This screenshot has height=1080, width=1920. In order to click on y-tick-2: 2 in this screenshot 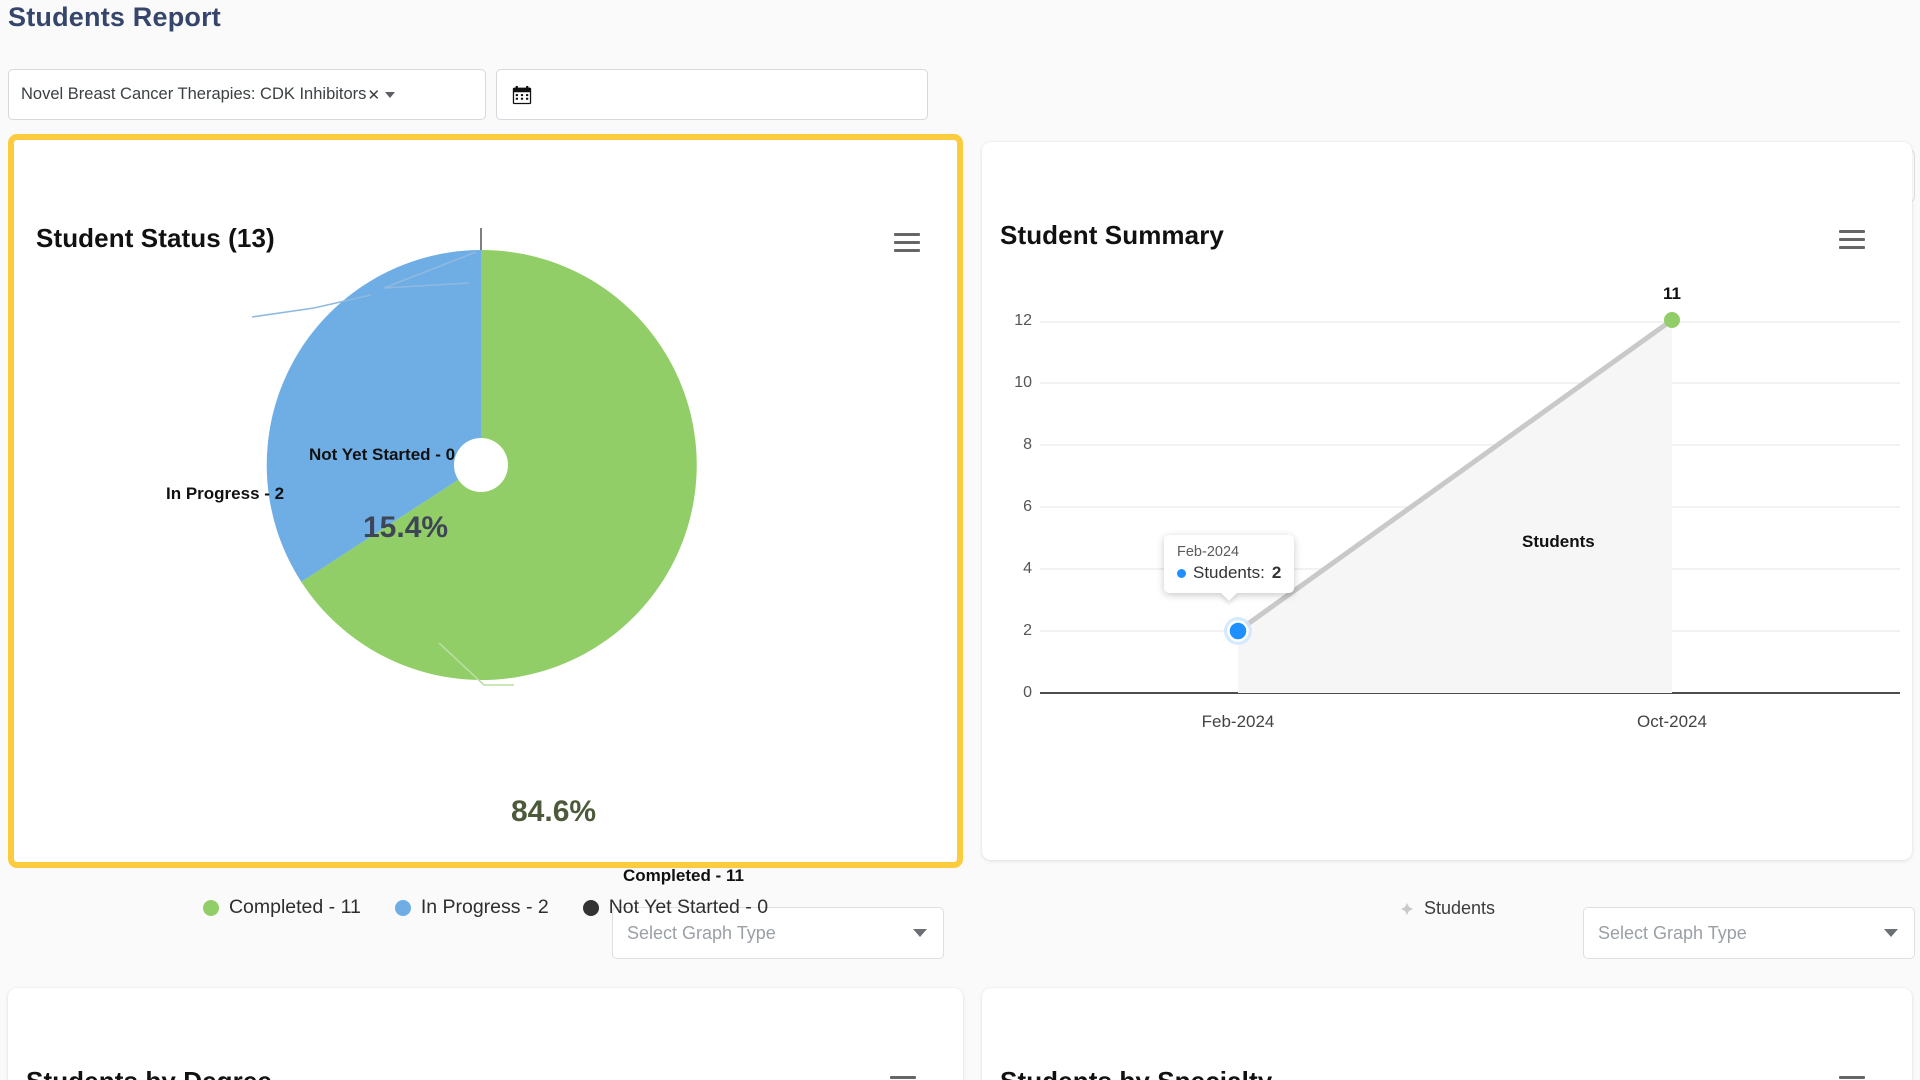, I will do `click(1027, 630)`.